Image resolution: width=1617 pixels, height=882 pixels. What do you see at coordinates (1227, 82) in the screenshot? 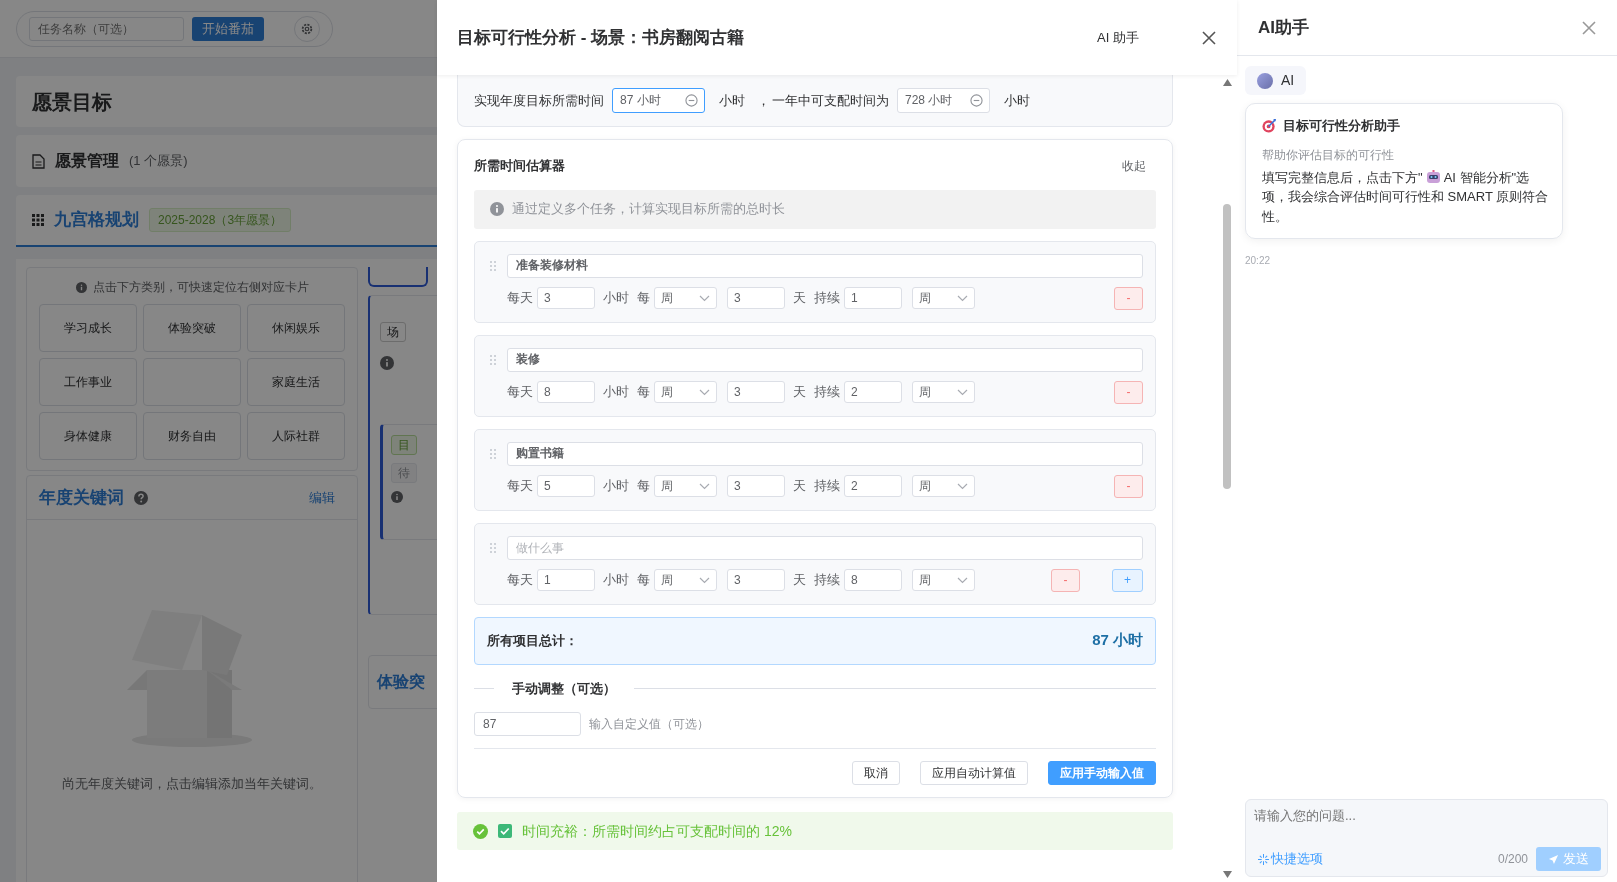
I see `scroll-up-icon` at bounding box center [1227, 82].